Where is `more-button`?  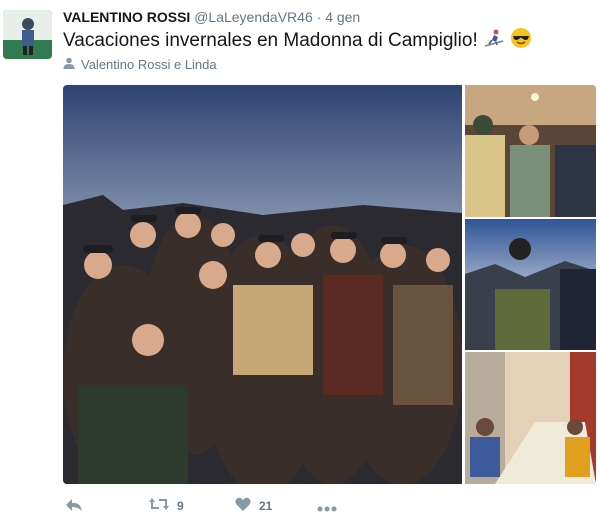
more-button is located at coordinates (327, 508).